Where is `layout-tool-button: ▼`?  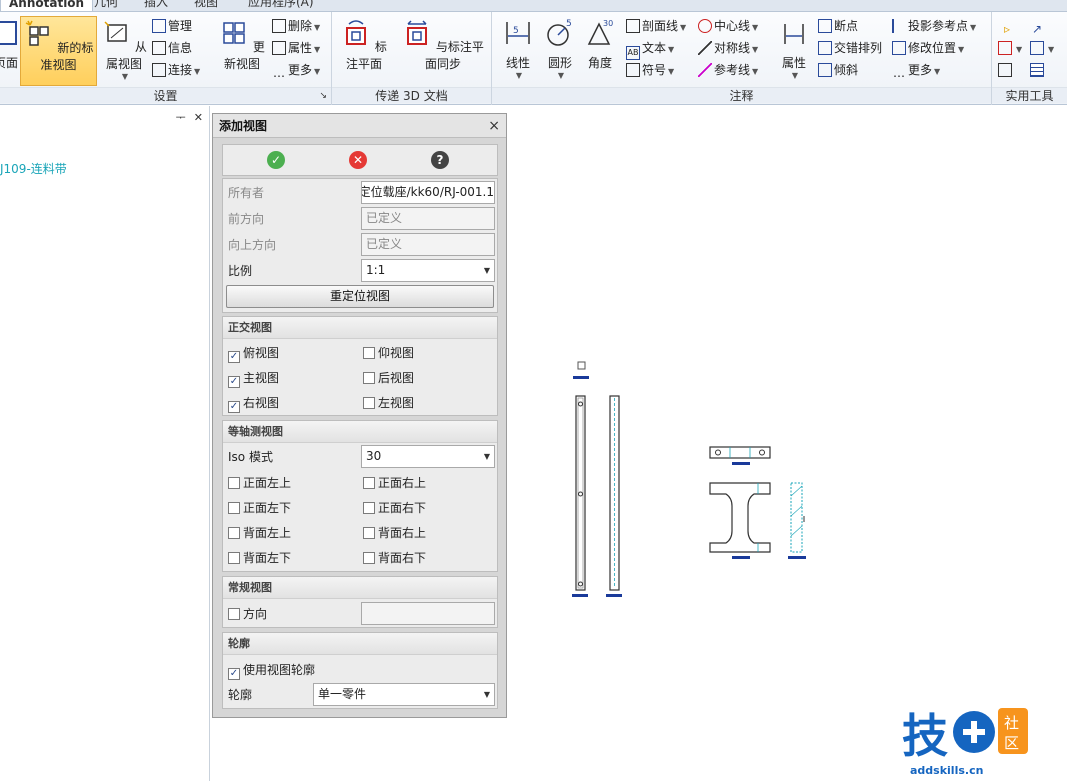
layout-tool-button: ▼ is located at coordinates (1042, 48).